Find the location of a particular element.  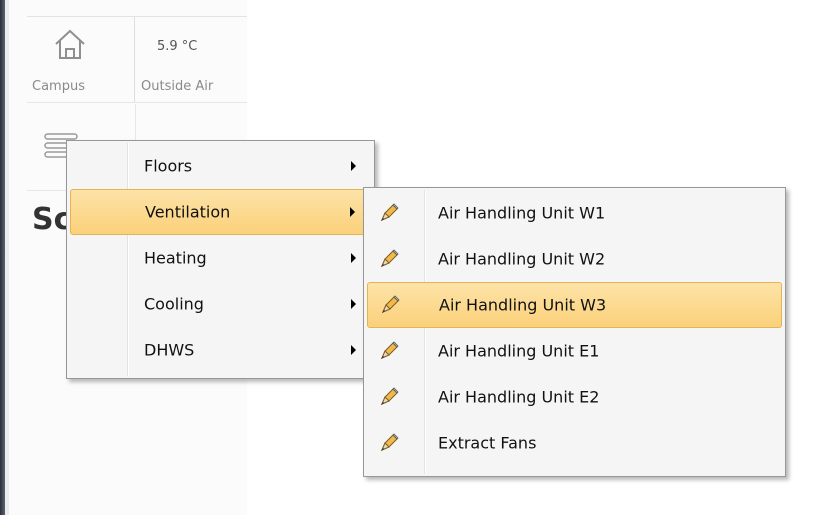

campus-label: Campus is located at coordinates (58, 86).